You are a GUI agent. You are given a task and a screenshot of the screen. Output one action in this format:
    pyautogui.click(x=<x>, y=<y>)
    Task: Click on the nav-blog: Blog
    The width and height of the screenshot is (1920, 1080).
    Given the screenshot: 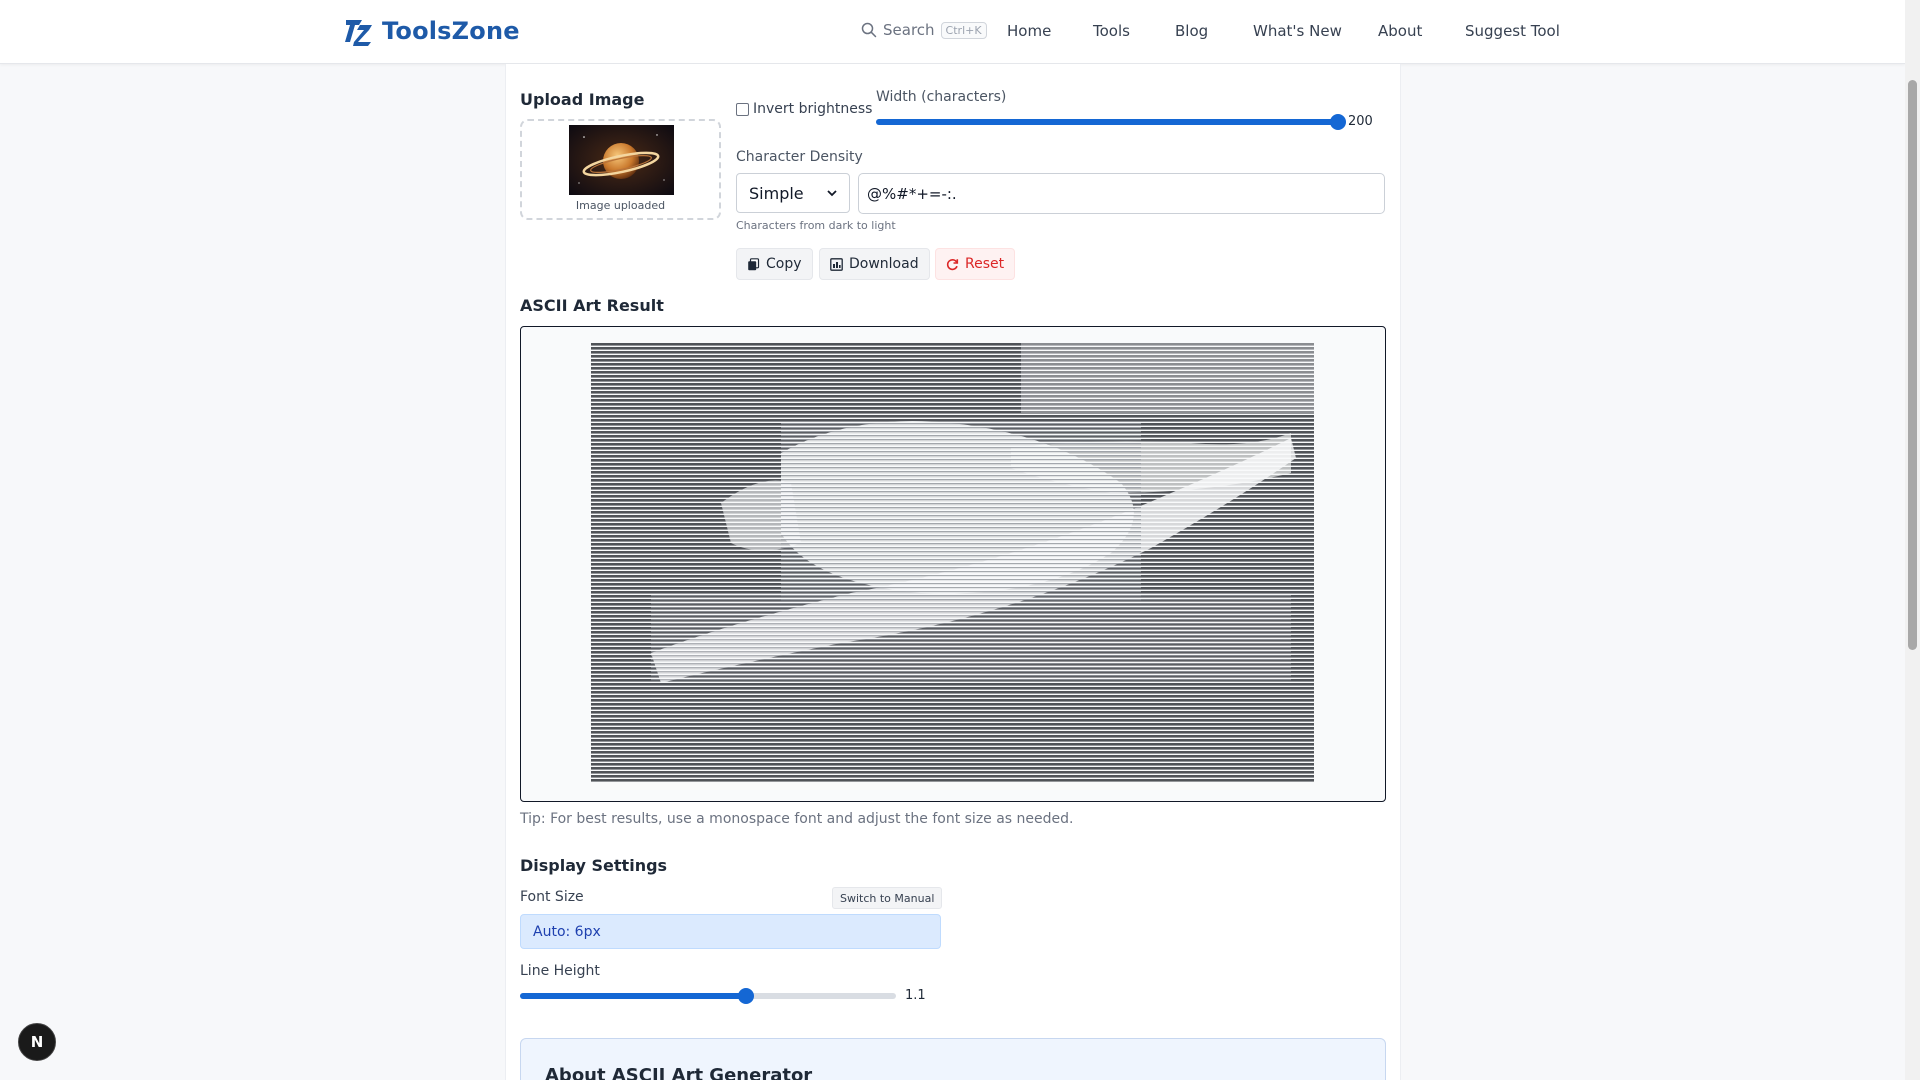 What is the action you would take?
    pyautogui.click(x=1191, y=31)
    